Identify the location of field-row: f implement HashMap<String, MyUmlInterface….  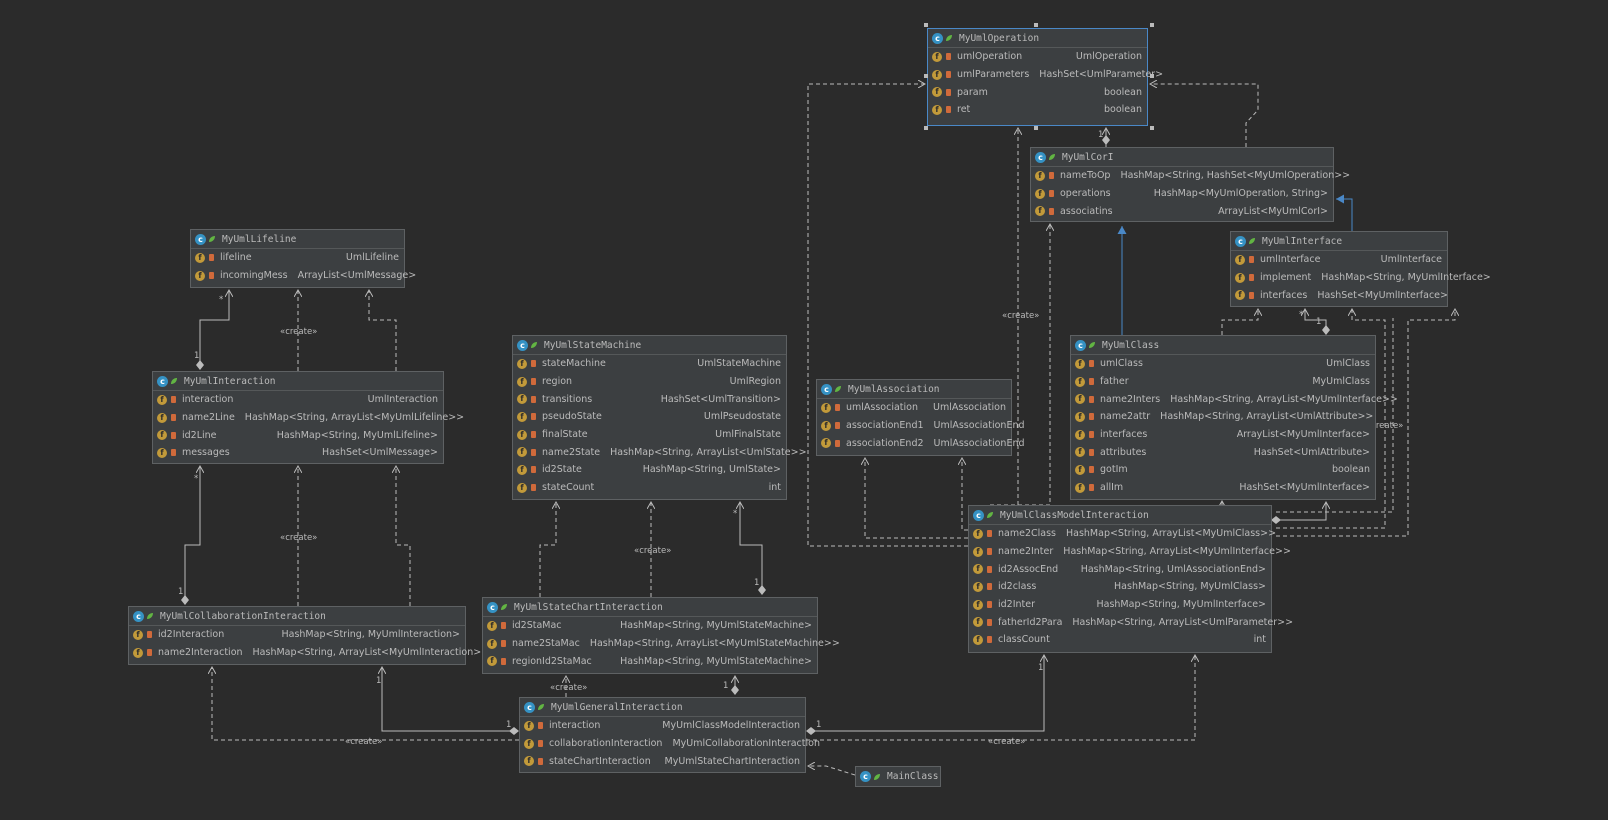
(1361, 278).